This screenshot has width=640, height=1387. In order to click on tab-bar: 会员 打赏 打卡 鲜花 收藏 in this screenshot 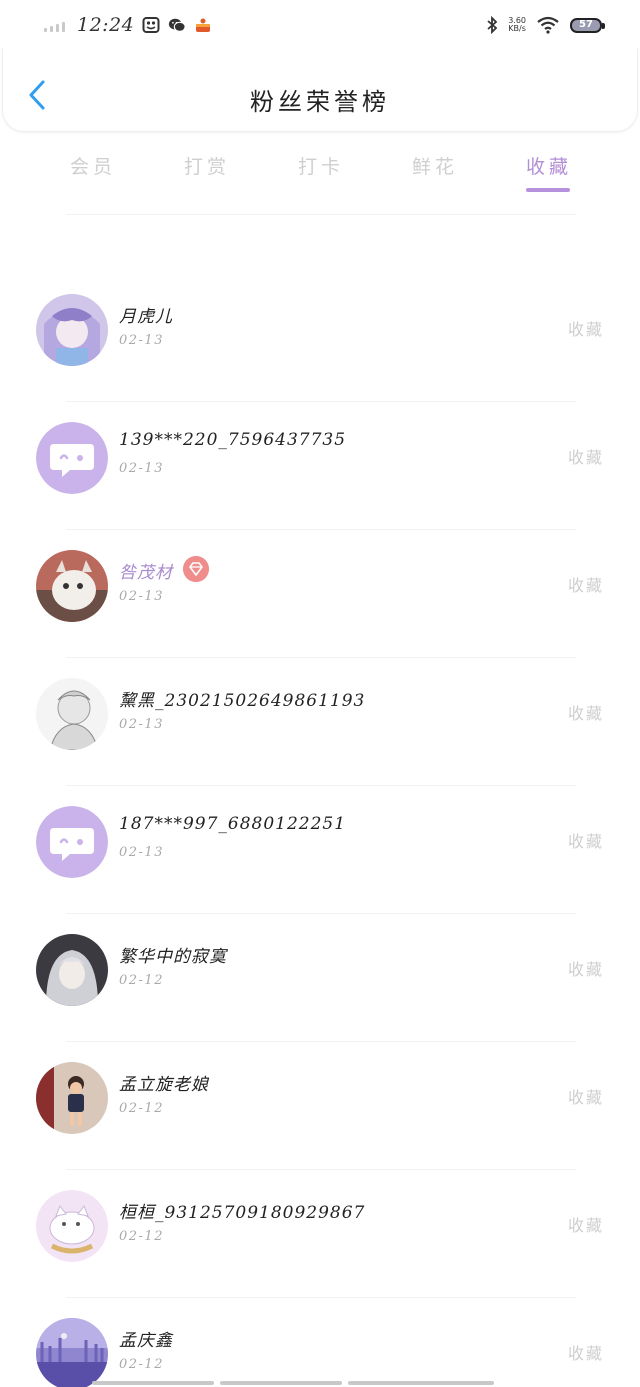, I will do `click(320, 171)`.